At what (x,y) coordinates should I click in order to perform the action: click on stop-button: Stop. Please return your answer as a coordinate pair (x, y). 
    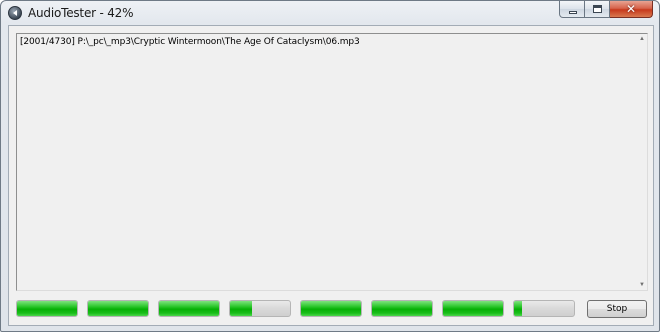
    Looking at the image, I should click on (617, 309).